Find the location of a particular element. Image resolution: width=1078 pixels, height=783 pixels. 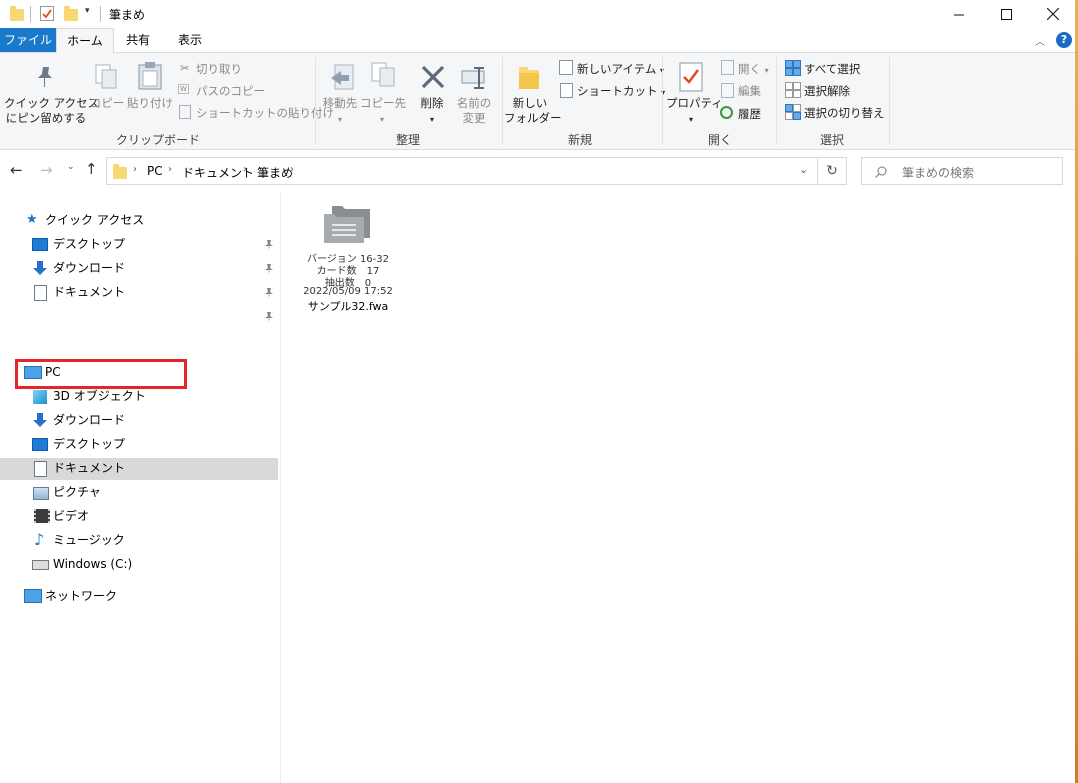

tab-share: 共有 is located at coordinates (138, 40).